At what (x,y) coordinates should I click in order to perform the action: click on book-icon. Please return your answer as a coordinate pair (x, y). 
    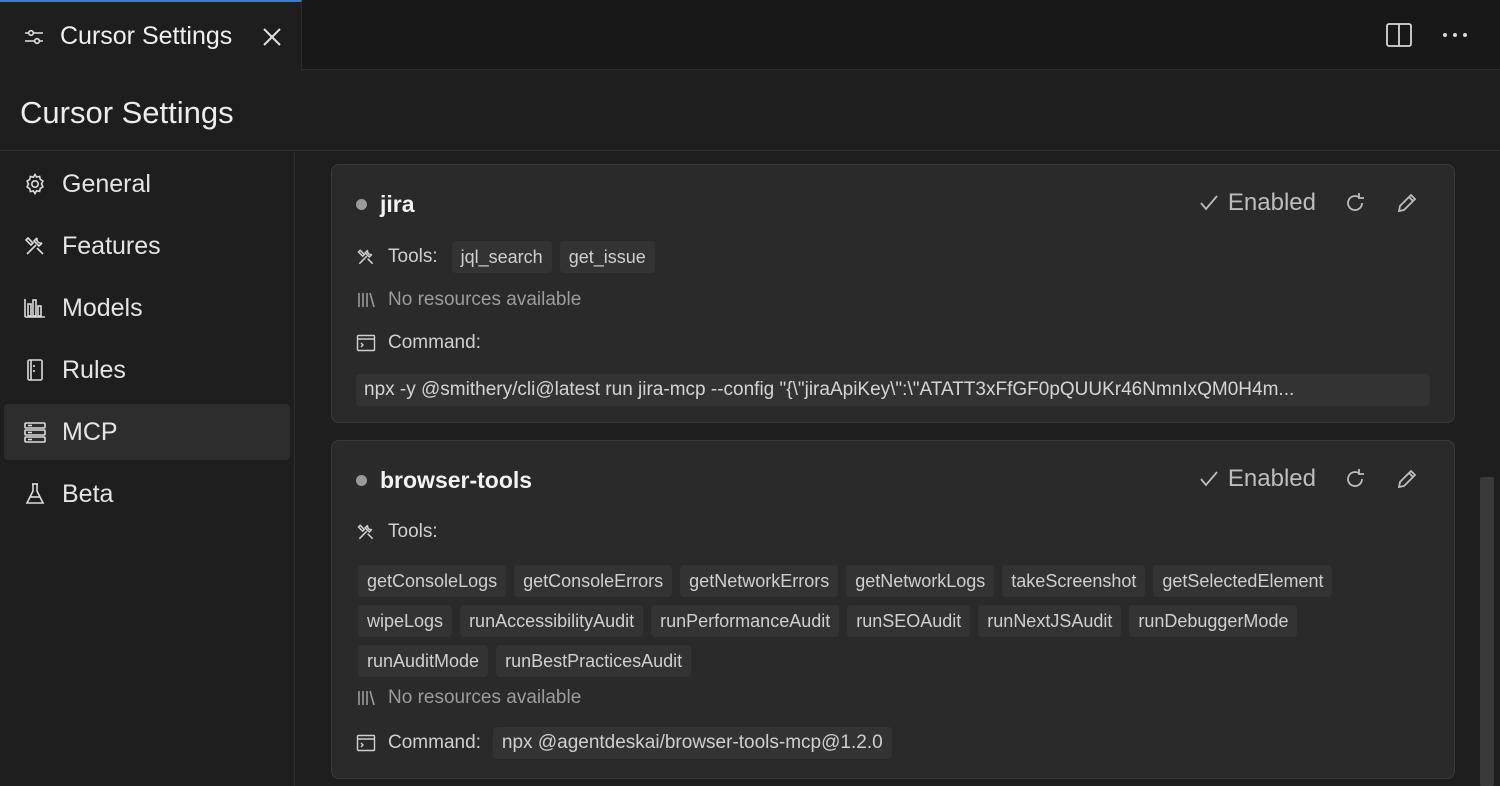
    Looking at the image, I should click on (35, 370).